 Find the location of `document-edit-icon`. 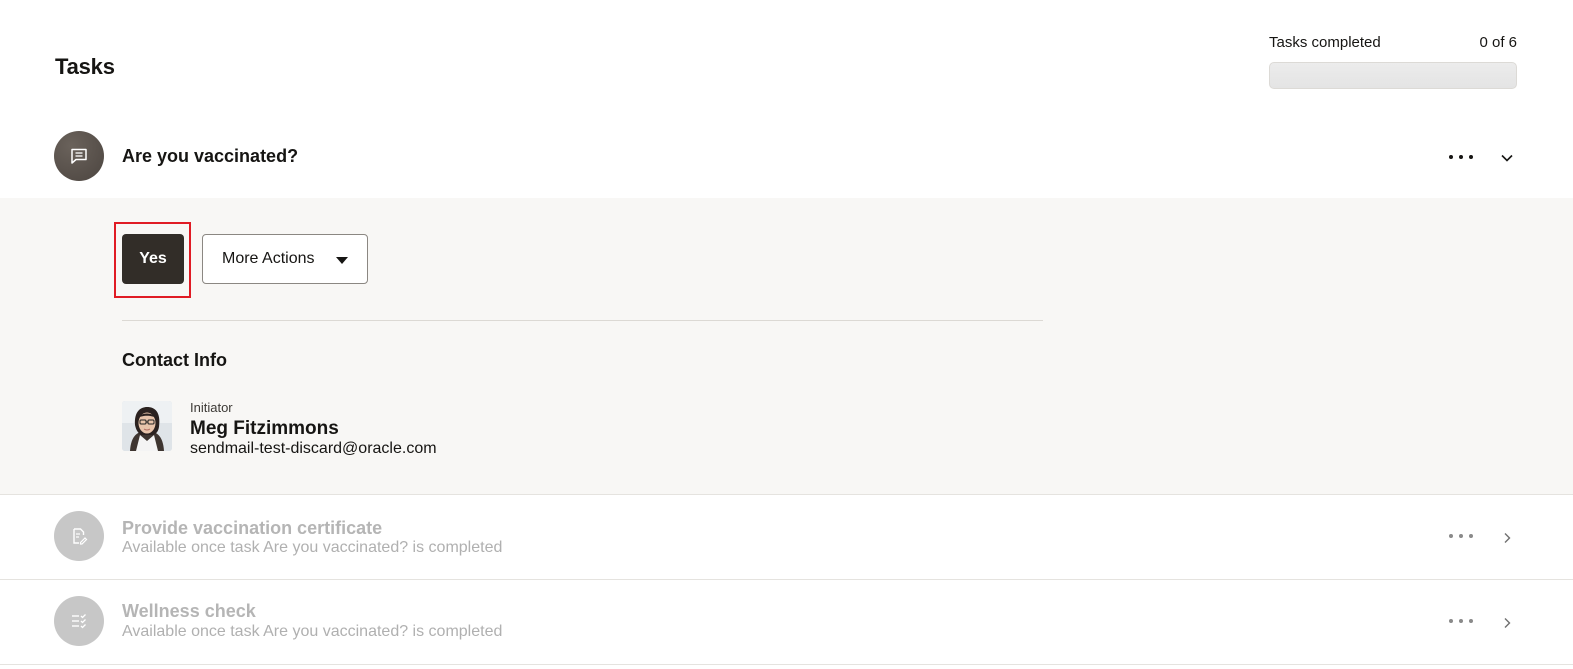

document-edit-icon is located at coordinates (79, 536).